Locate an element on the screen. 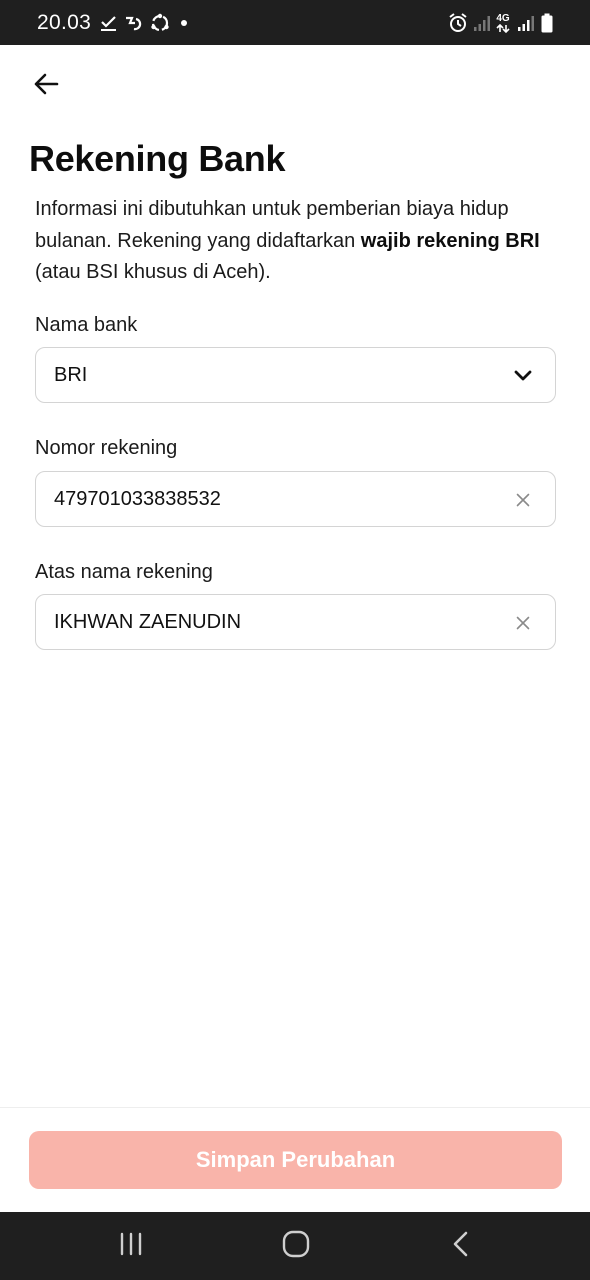 The height and width of the screenshot is (1280, 590). alarm-icon is located at coordinates (458, 23).